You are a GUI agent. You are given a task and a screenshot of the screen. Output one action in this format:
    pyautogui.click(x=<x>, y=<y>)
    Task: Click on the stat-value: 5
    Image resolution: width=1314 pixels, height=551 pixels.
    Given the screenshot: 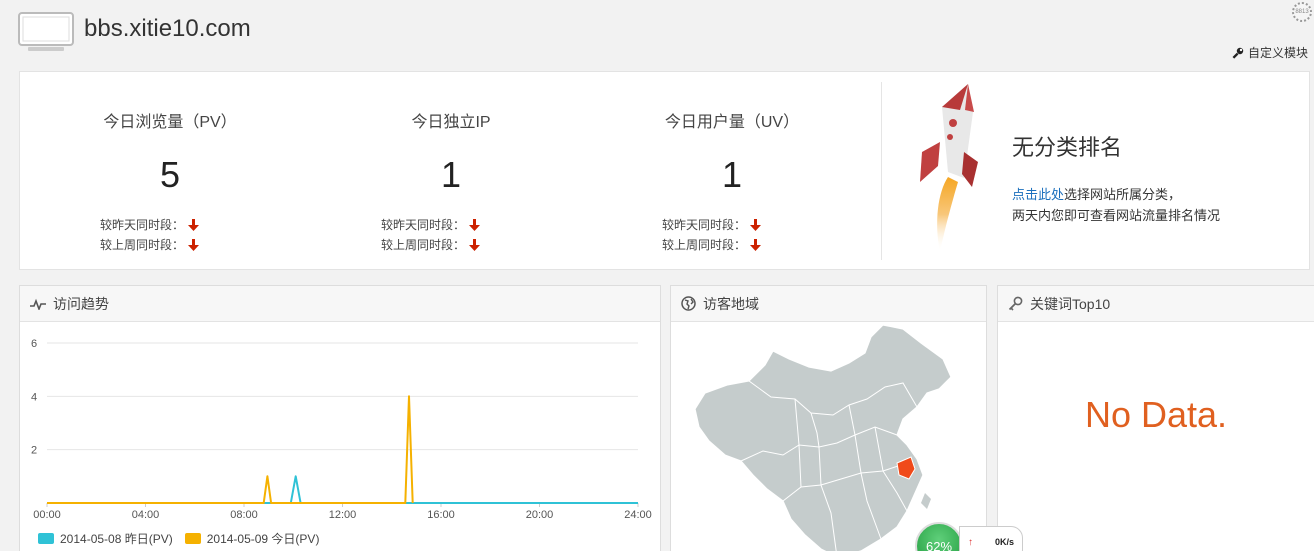 What is the action you would take?
    pyautogui.click(x=170, y=174)
    